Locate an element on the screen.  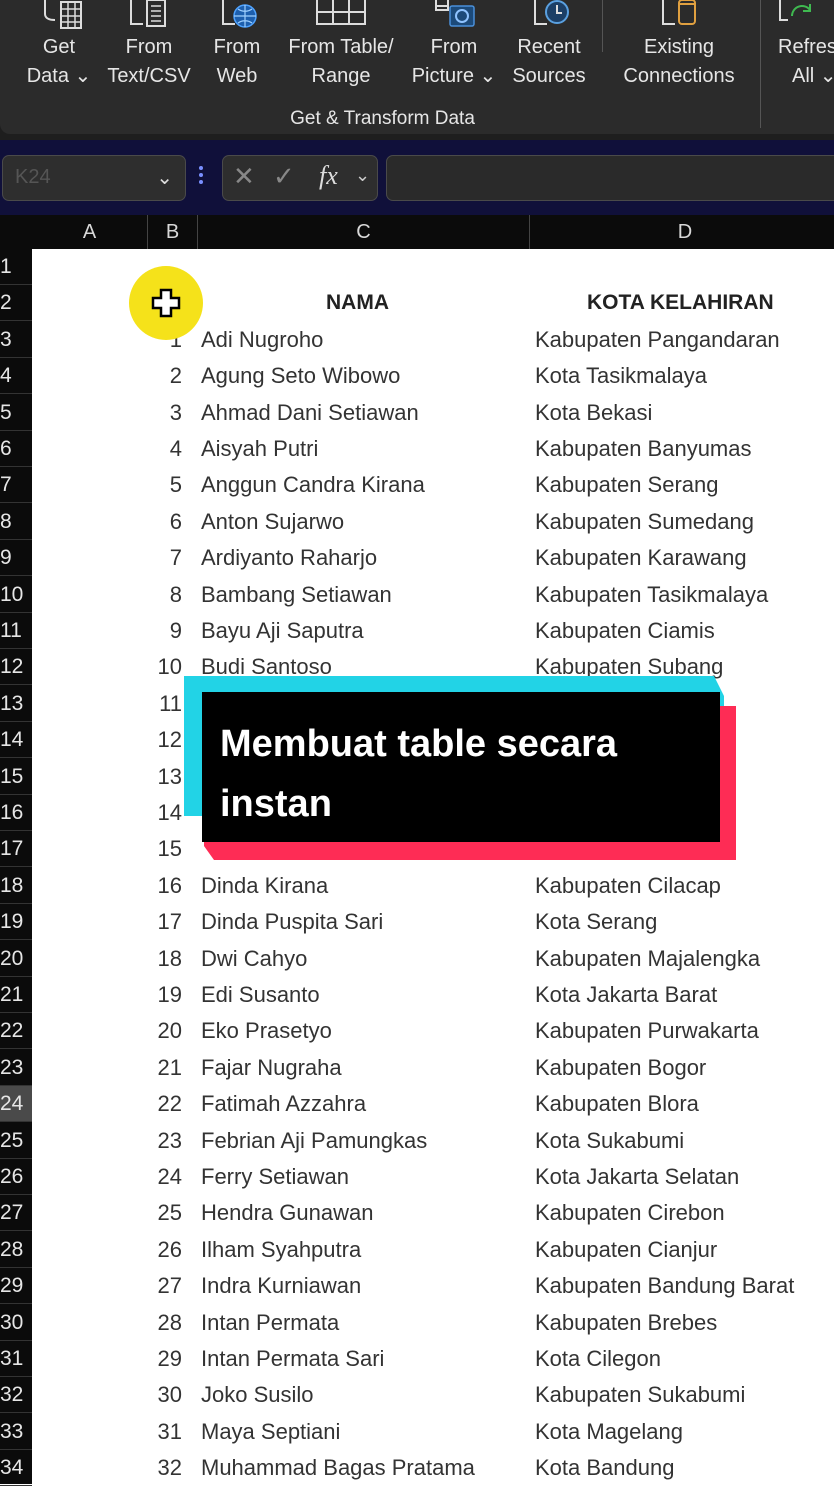
cell-no: 12 is located at coordinates (164, 740).